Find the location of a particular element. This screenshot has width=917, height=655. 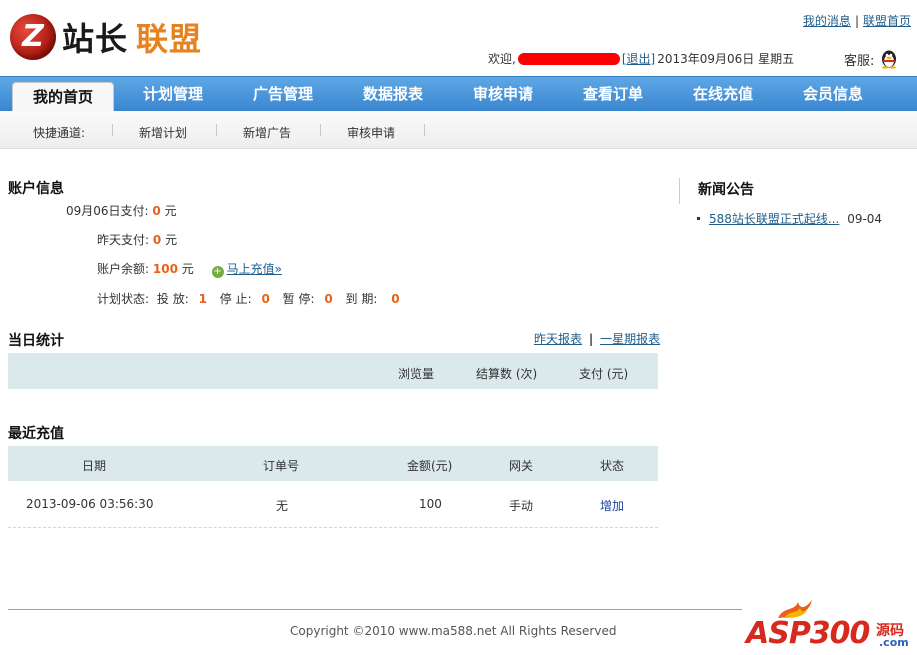

logo-text-orange: 联盟 is located at coordinates (169, 39).